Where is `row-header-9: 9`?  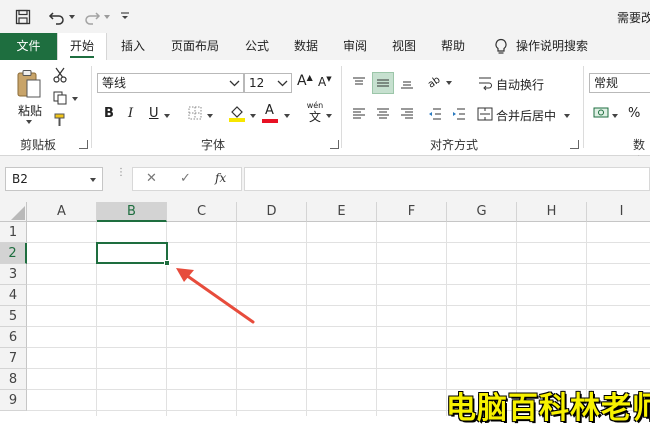 row-header-9: 9 is located at coordinates (13, 400).